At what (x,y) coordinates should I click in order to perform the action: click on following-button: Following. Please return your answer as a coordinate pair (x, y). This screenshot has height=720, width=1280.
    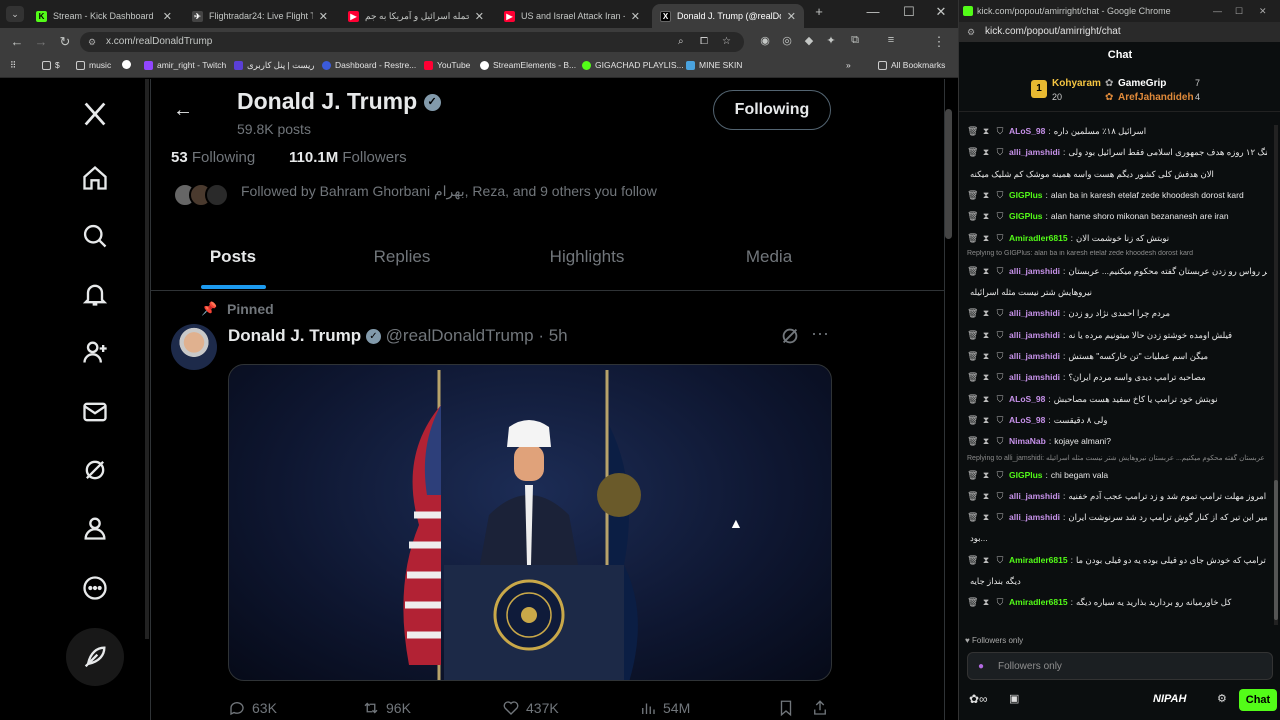
    Looking at the image, I should click on (772, 110).